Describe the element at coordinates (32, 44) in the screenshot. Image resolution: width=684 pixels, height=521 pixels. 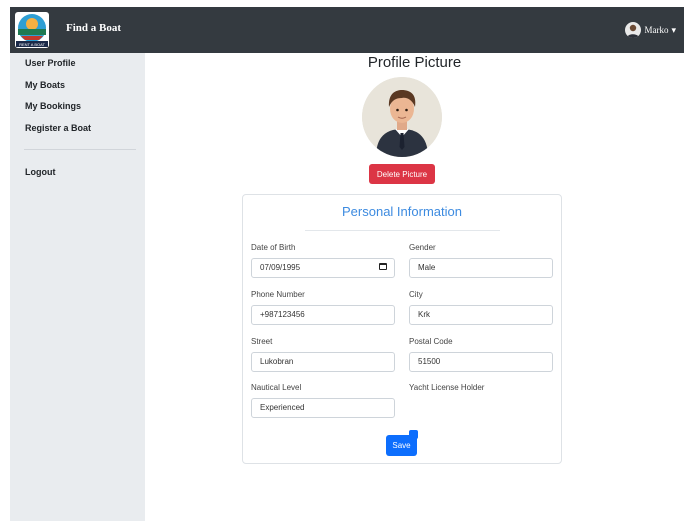
I see `logo-lettering: RENT A BOAT` at that location.